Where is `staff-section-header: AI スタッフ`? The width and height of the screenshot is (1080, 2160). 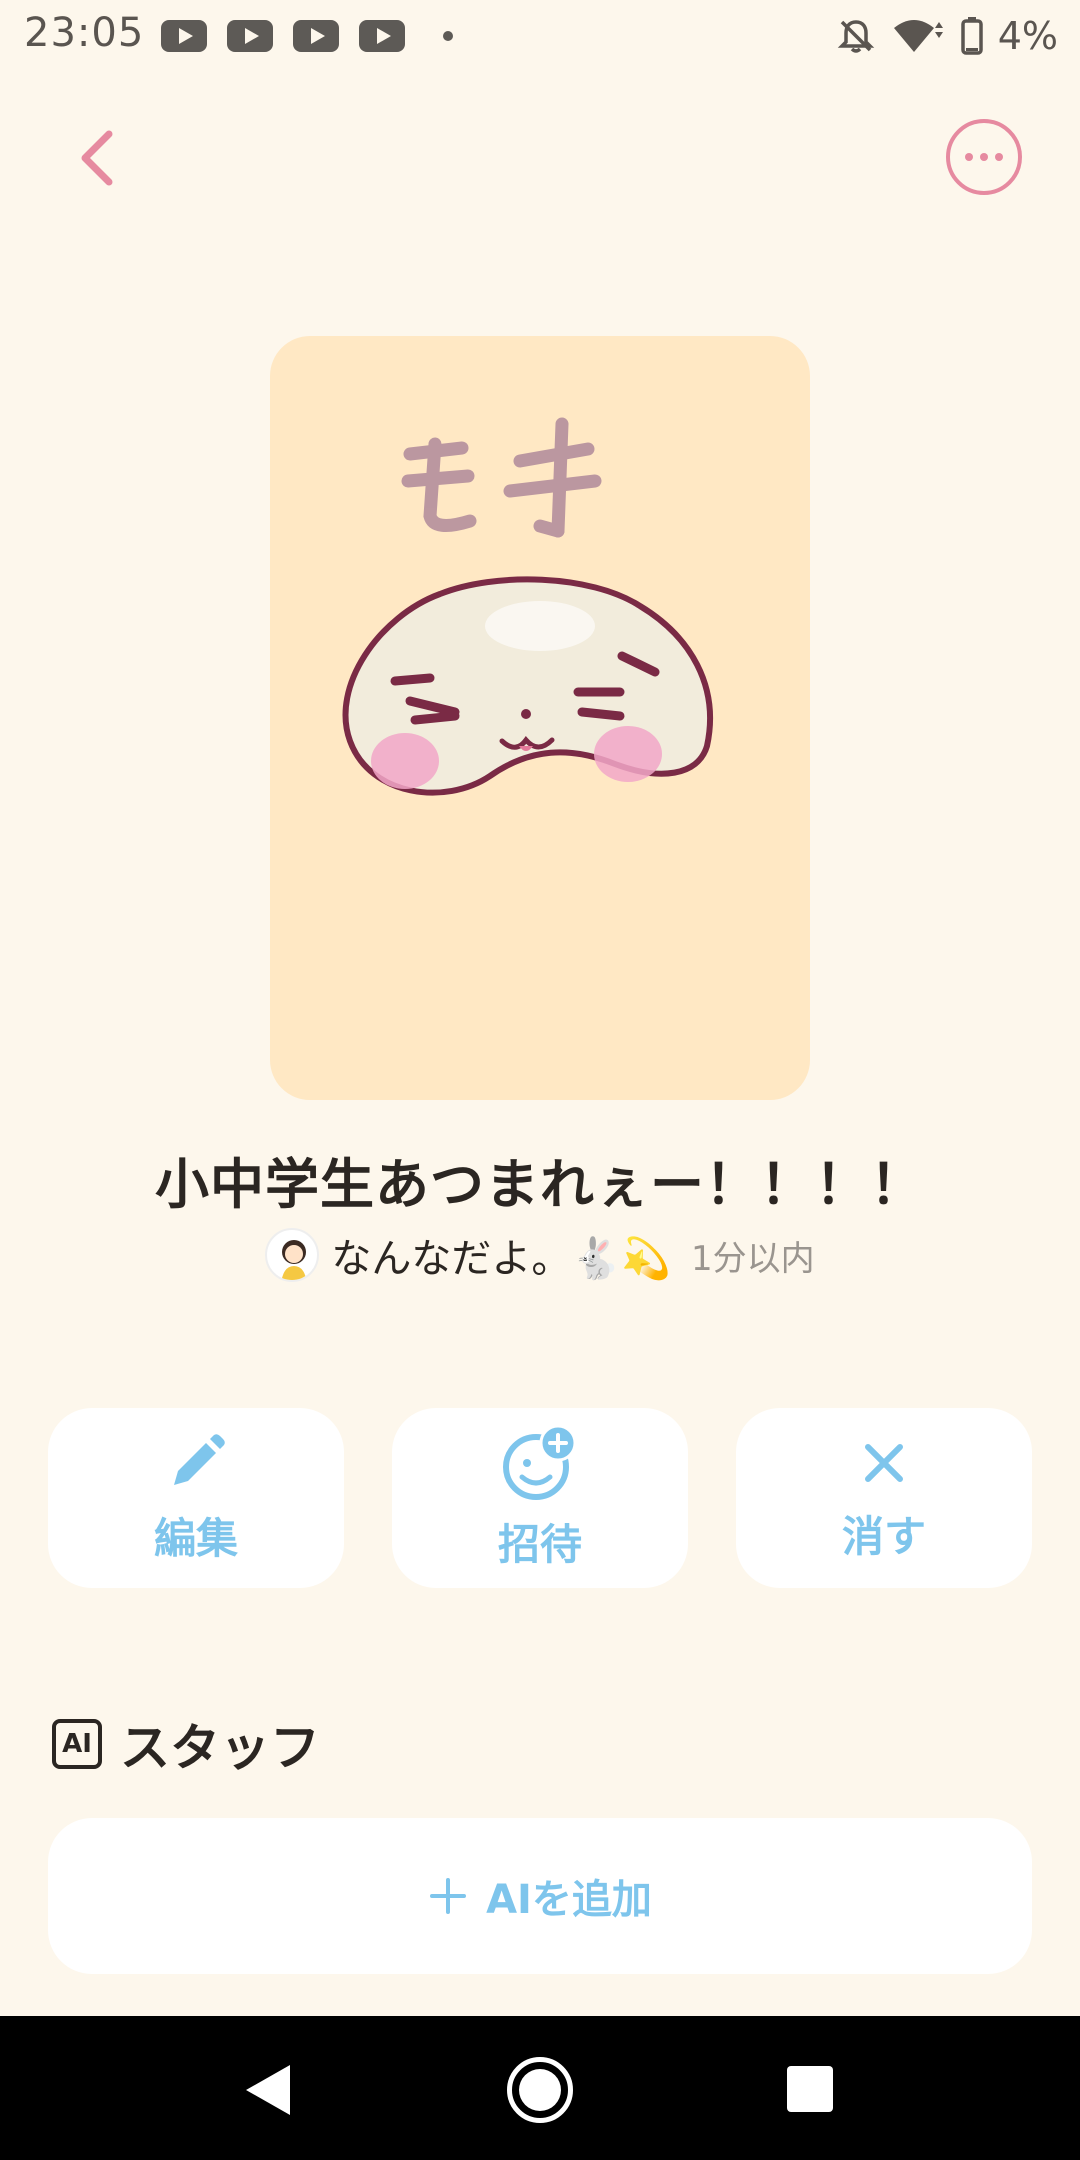 staff-section-header: AI スタッフ is located at coordinates (186, 1744).